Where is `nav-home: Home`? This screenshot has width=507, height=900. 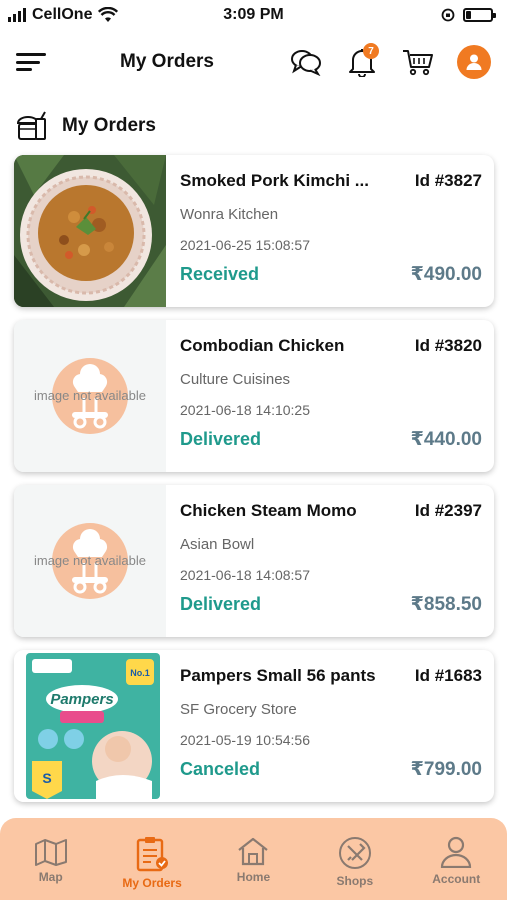
nav-home: Home is located at coordinates (253, 860).